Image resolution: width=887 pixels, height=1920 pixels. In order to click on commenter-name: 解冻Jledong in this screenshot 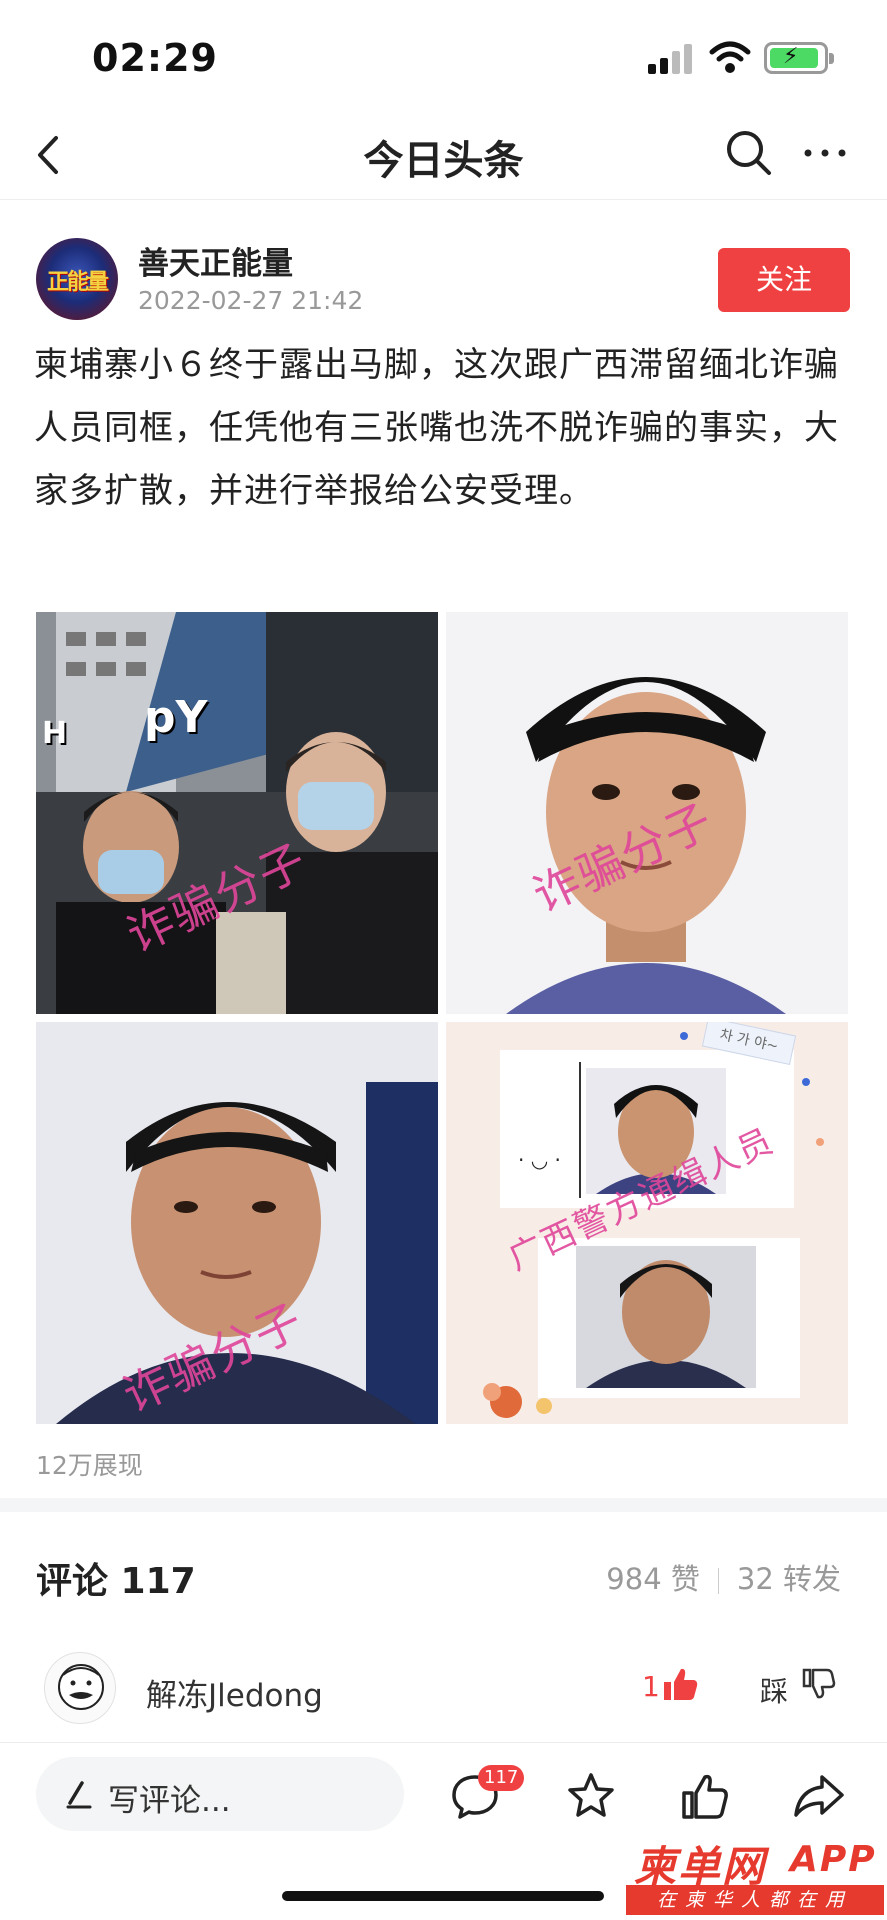, I will do `click(234, 1692)`.